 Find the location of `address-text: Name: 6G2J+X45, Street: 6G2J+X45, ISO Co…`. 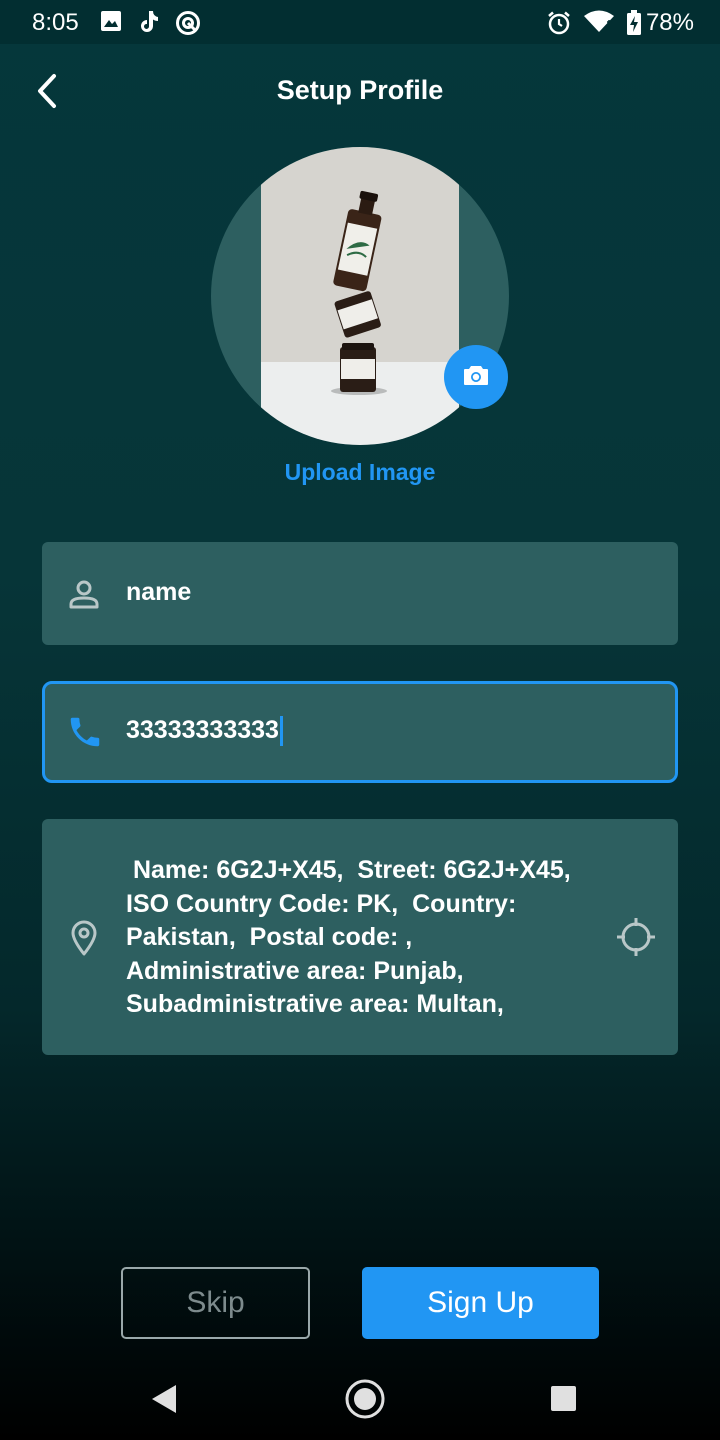

address-text: Name: 6G2J+X45, Street: 6G2J+X45, ISO Co… is located at coordinates (356, 938).